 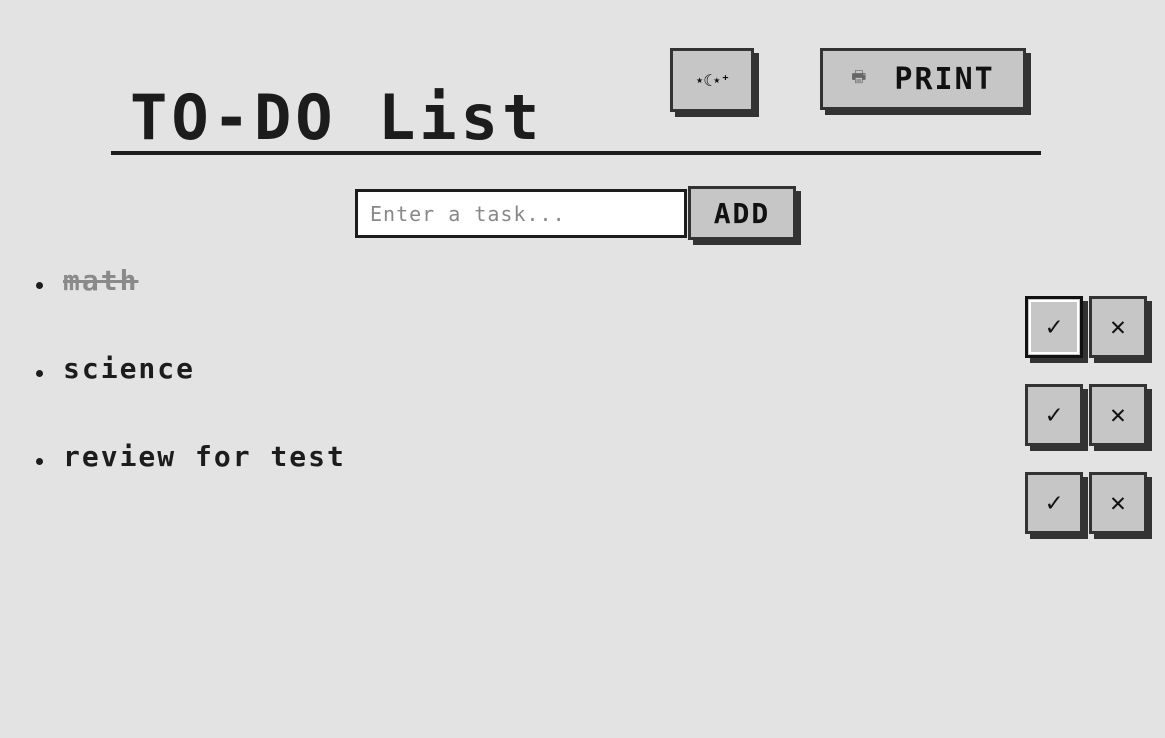 I want to click on printer-icon: 🖶, so click(x=860, y=76).